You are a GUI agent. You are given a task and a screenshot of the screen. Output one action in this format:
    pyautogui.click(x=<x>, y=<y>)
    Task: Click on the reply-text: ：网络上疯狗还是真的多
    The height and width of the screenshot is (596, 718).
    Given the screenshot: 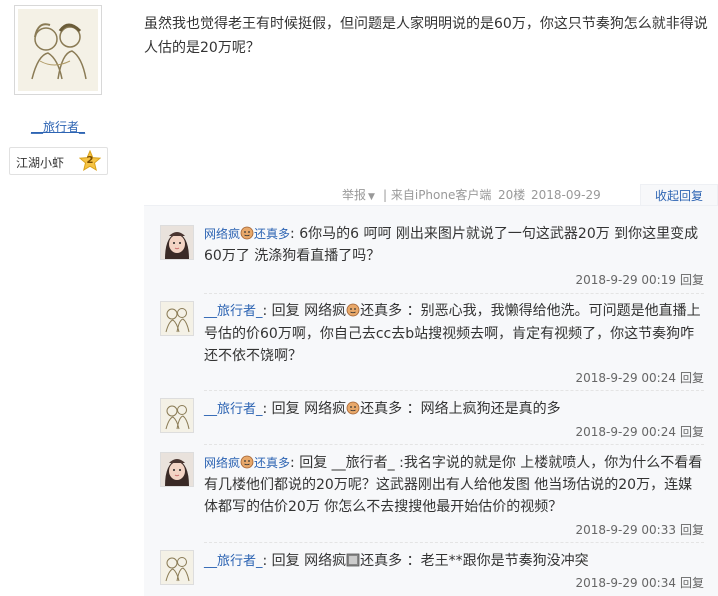 What is the action you would take?
    pyautogui.click(x=481, y=409)
    